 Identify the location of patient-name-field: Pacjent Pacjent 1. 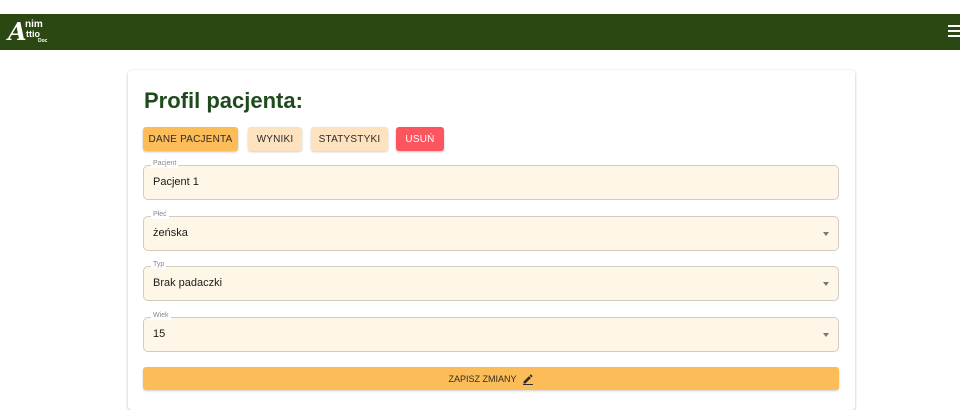
(491, 180).